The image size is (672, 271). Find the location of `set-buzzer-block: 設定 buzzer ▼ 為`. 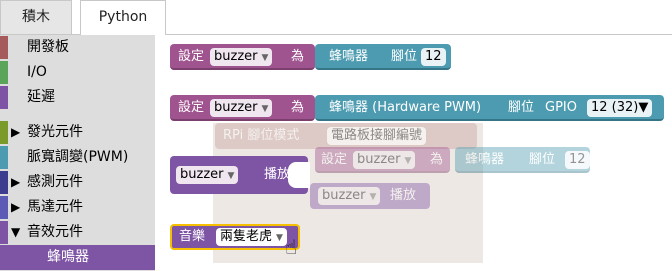

set-buzzer-block: 設定 buzzer ▼ 為 is located at coordinates (242, 57).